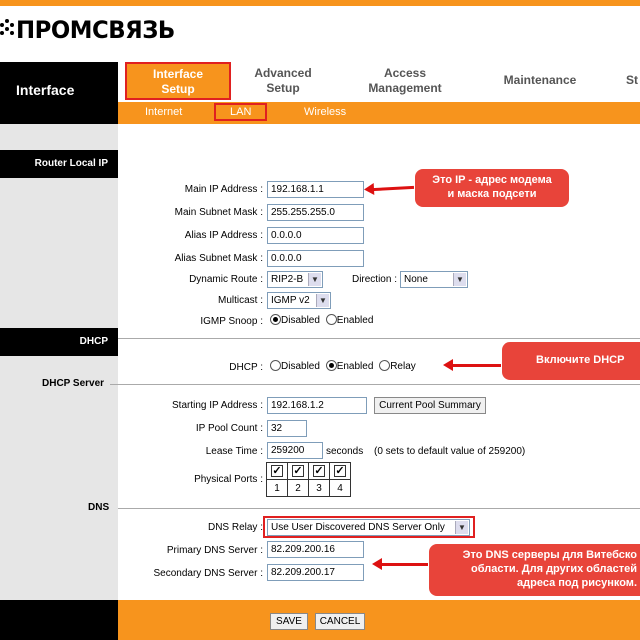 The image size is (640, 640). I want to click on port-number: 1, so click(277, 488).